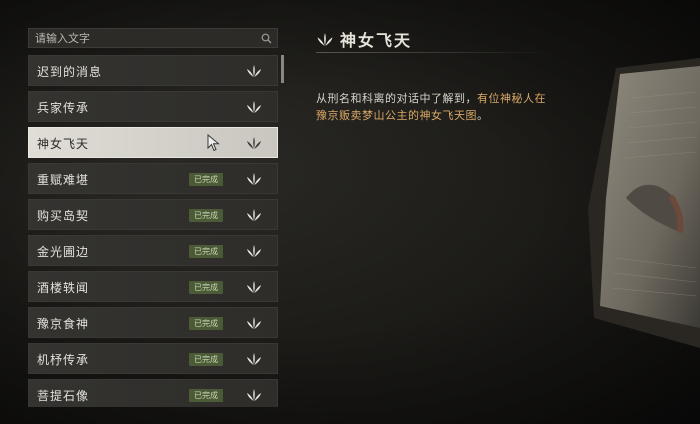 The image size is (700, 424). I want to click on title-divider, so click(434, 52).